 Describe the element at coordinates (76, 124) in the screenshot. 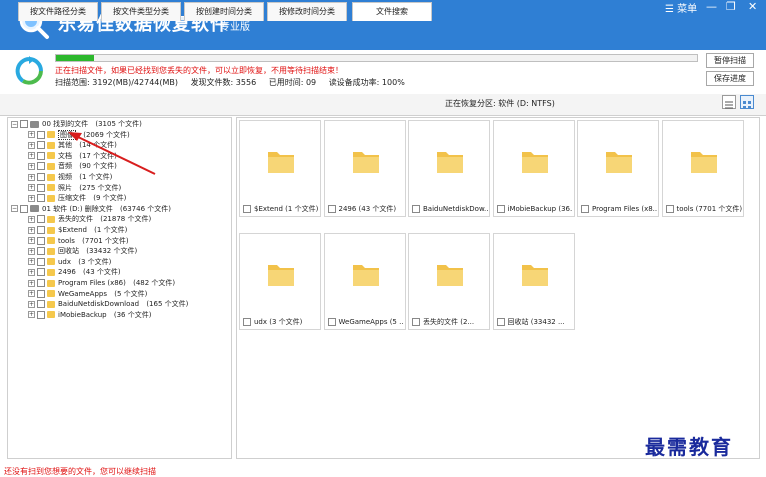

I see `tree-item: − 00 找到的文件 (3105 个文件)` at that location.